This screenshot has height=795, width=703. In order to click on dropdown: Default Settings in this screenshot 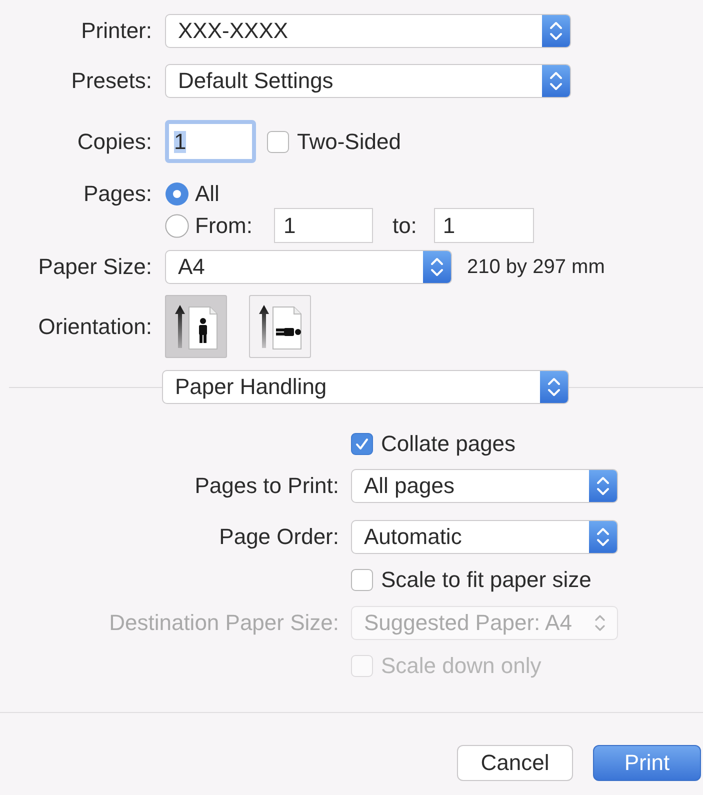, I will do `click(368, 81)`.